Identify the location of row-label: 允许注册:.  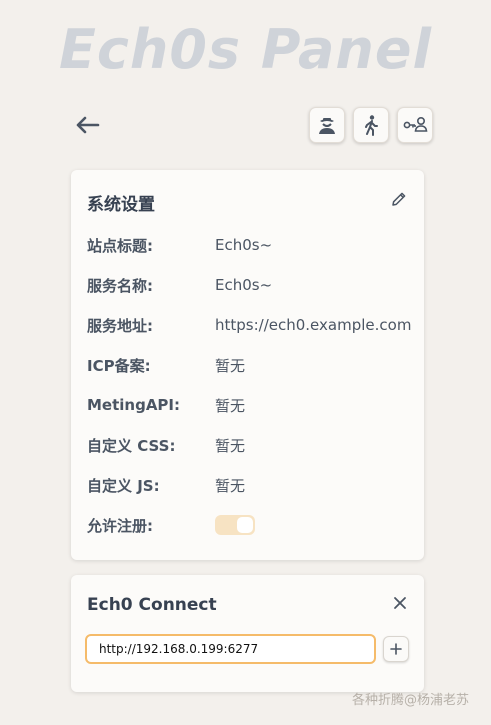
(120, 525).